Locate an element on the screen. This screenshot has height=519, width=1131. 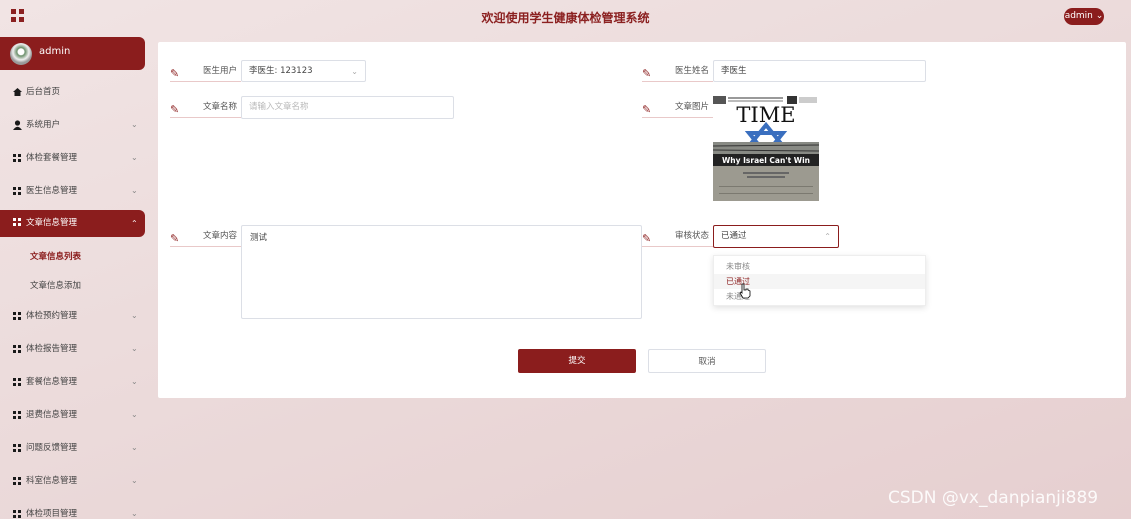
sidebar-item-label: 体检套餐管理 is located at coordinates (52, 158).